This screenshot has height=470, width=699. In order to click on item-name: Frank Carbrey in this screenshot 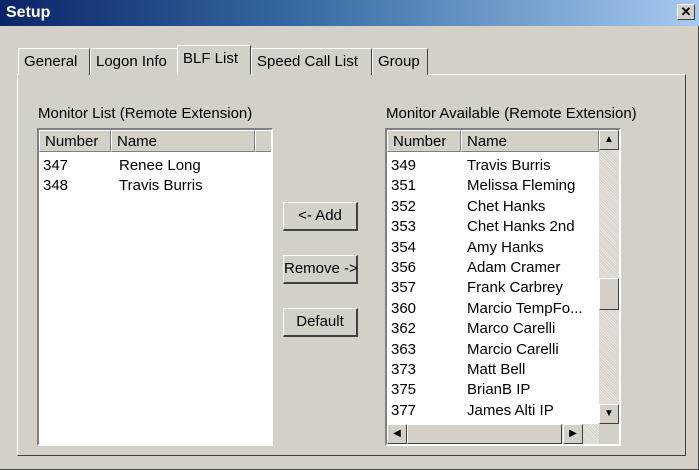, I will do `click(515, 288)`.